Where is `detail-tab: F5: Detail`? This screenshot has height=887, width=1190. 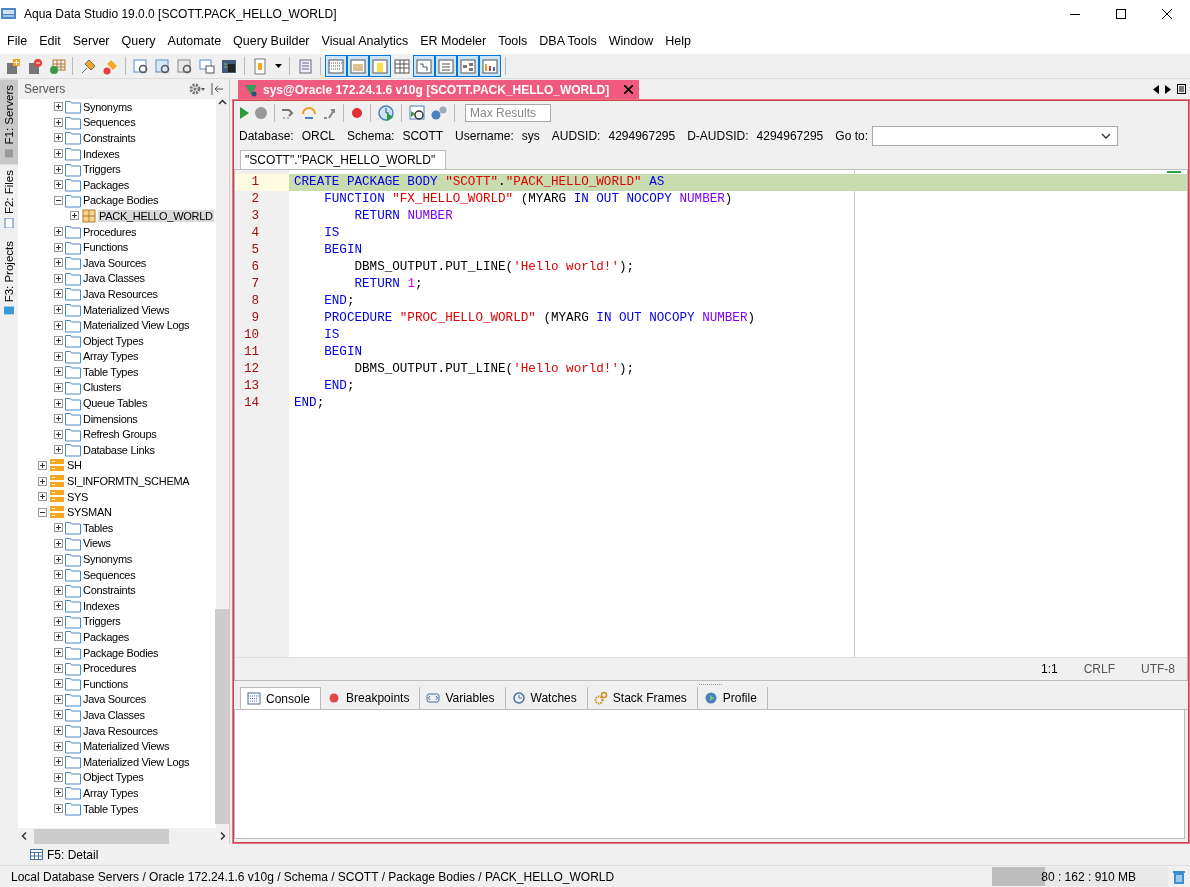 detail-tab: F5: Detail is located at coordinates (64, 854).